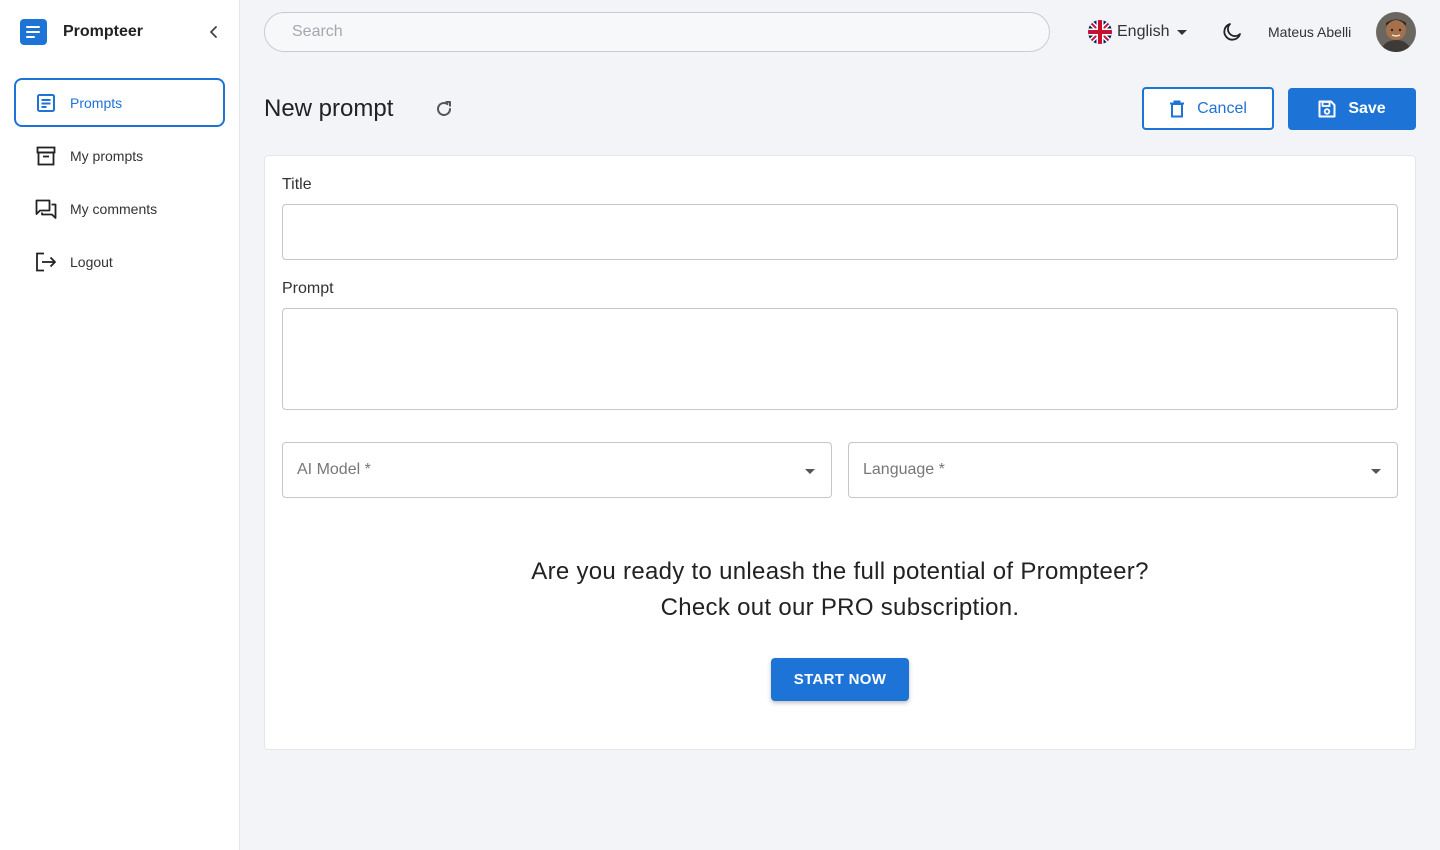 This screenshot has height=850, width=1440. What do you see at coordinates (557, 470) in the screenshot?
I see `ai-model-select: AI Model *` at bounding box center [557, 470].